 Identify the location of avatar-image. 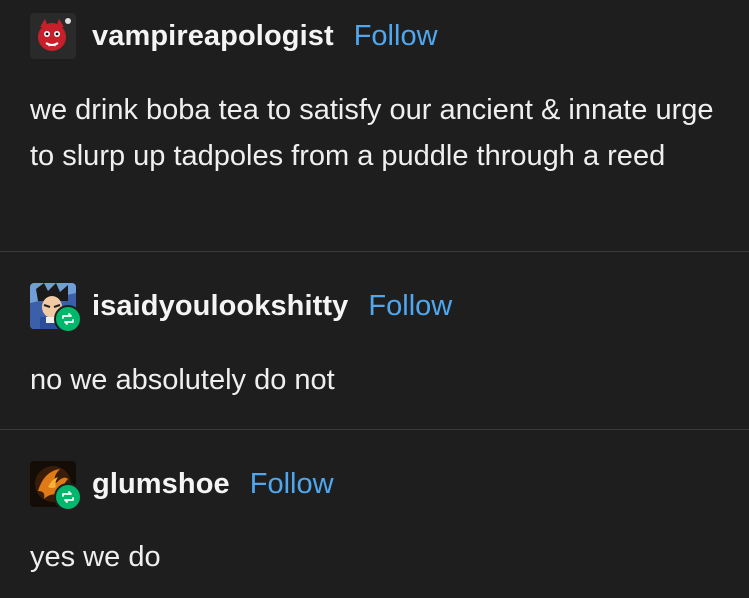
(53, 36).